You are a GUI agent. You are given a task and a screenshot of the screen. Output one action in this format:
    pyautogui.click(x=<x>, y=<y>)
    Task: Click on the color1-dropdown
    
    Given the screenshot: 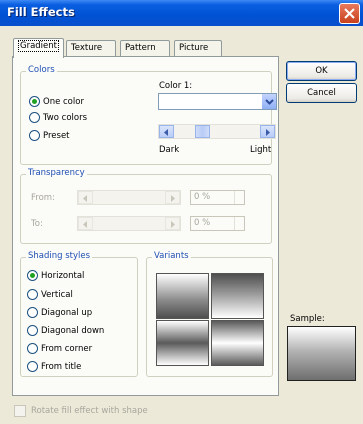 What is the action you would take?
    pyautogui.click(x=217, y=101)
    